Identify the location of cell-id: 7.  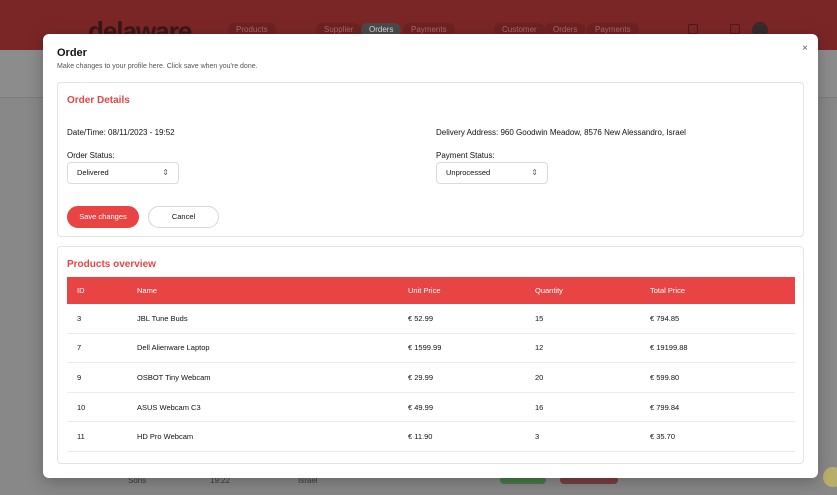
(79, 348).